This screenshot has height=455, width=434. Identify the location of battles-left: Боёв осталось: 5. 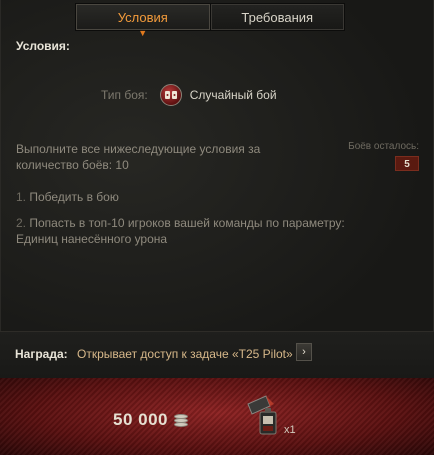
(366, 156).